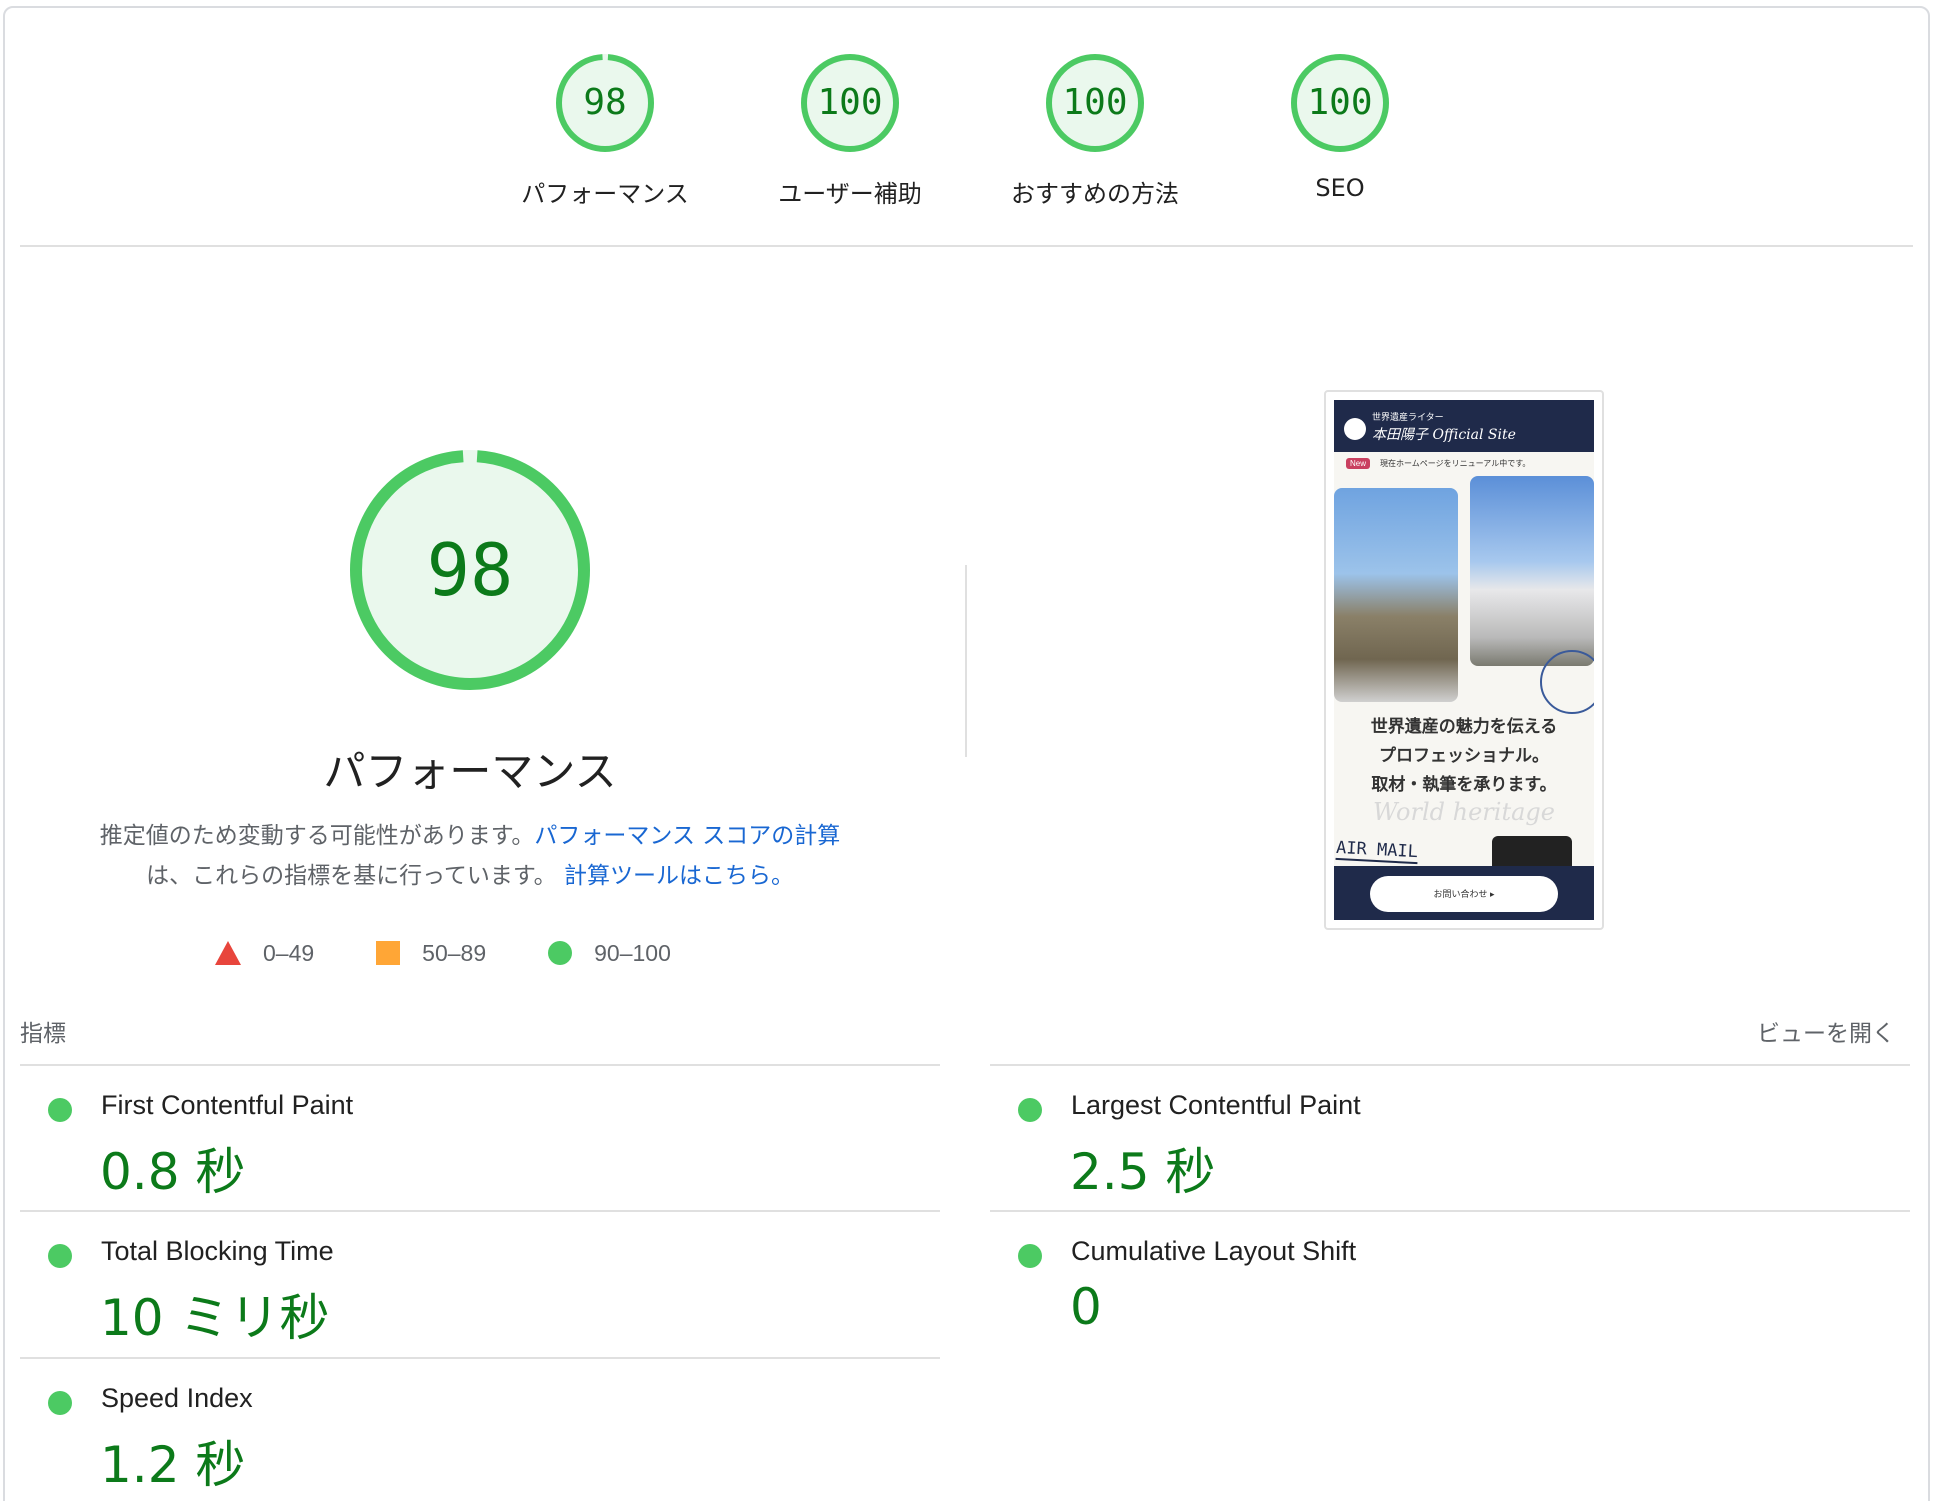 The width and height of the screenshot is (1933, 1501). Describe the element at coordinates (227, 1105) in the screenshot. I see `metric-name: First Contentful Paint` at that location.